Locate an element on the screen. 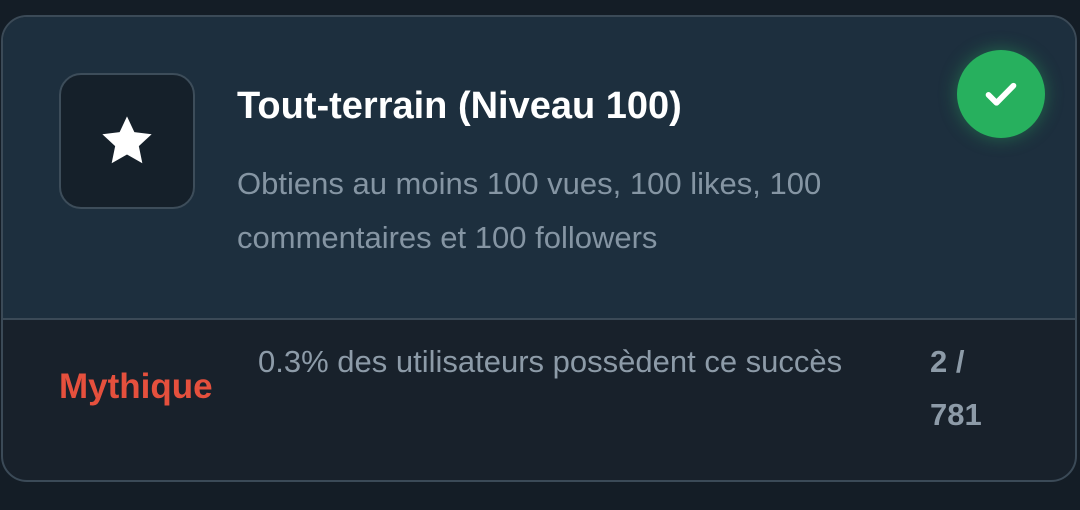  completed-badge is located at coordinates (1001, 94).